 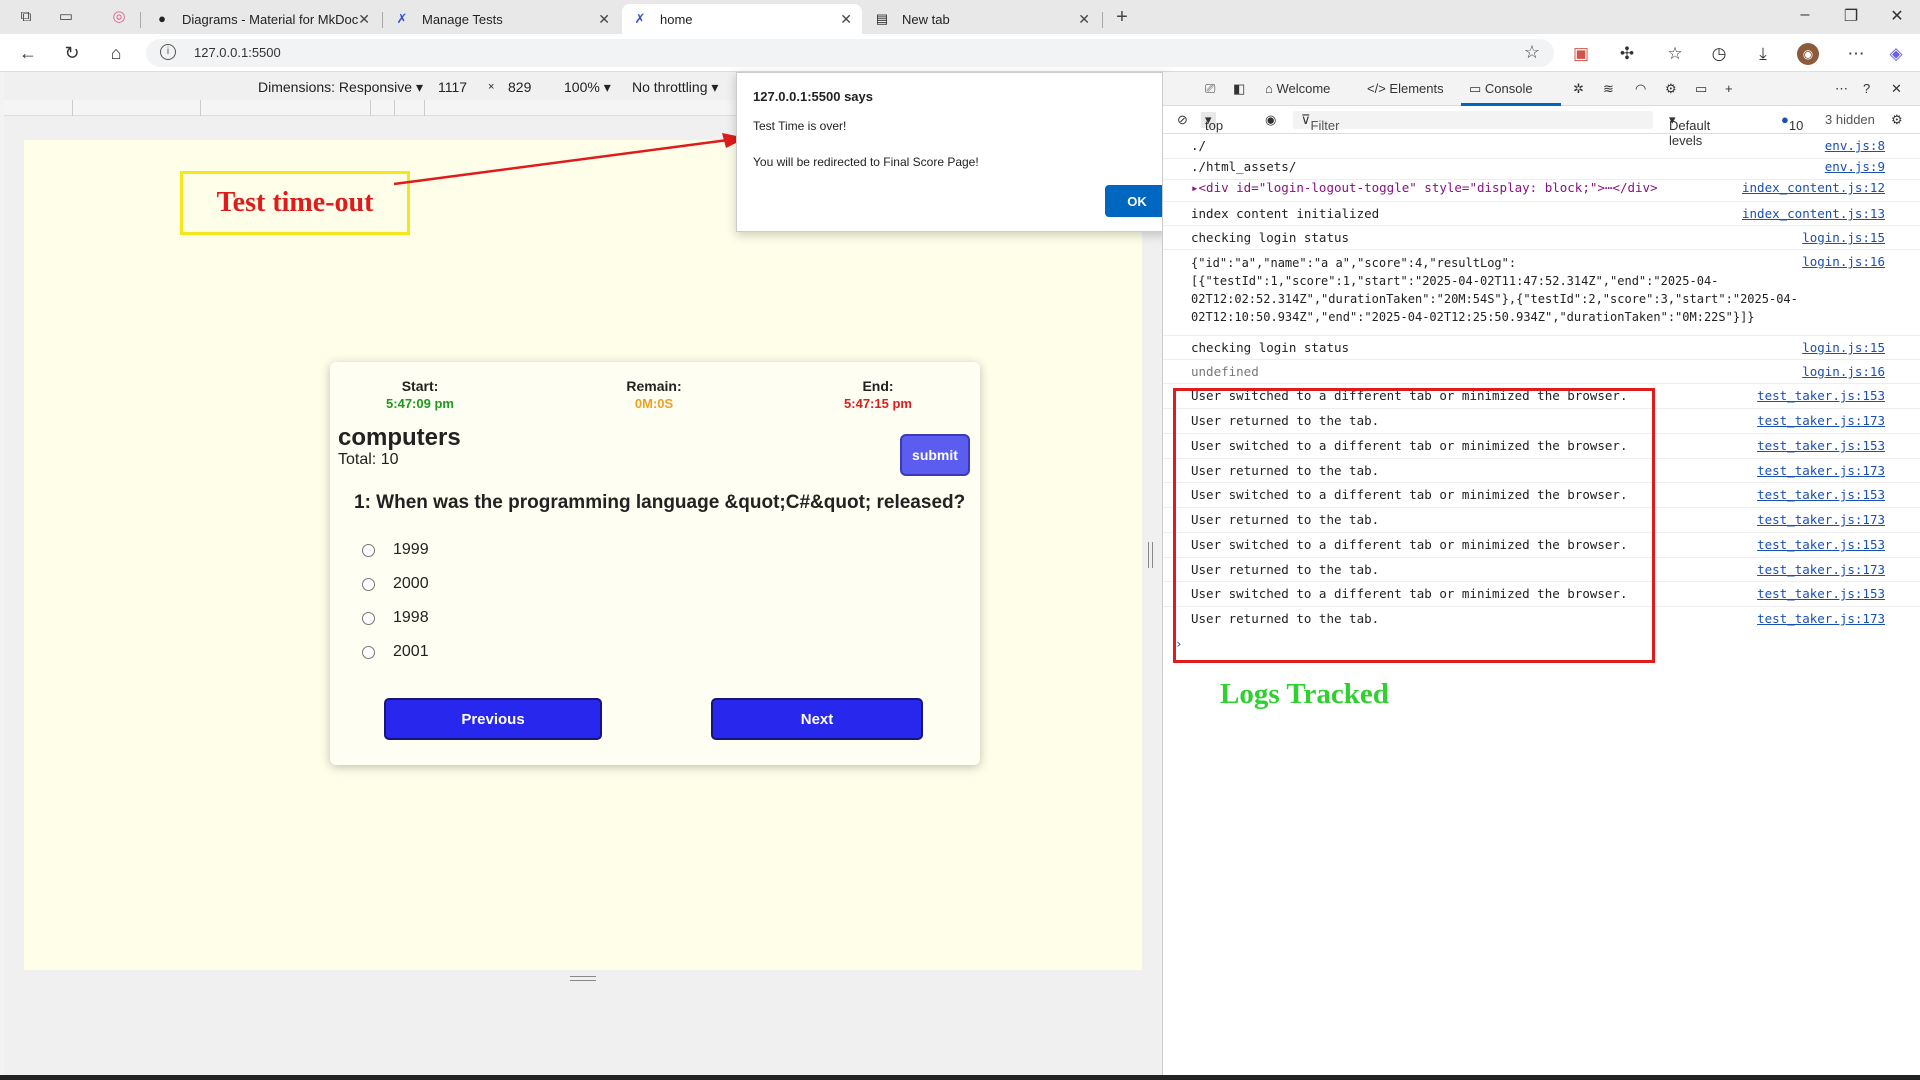 I want to click on issues-badge: ● 10, so click(x=1792, y=122).